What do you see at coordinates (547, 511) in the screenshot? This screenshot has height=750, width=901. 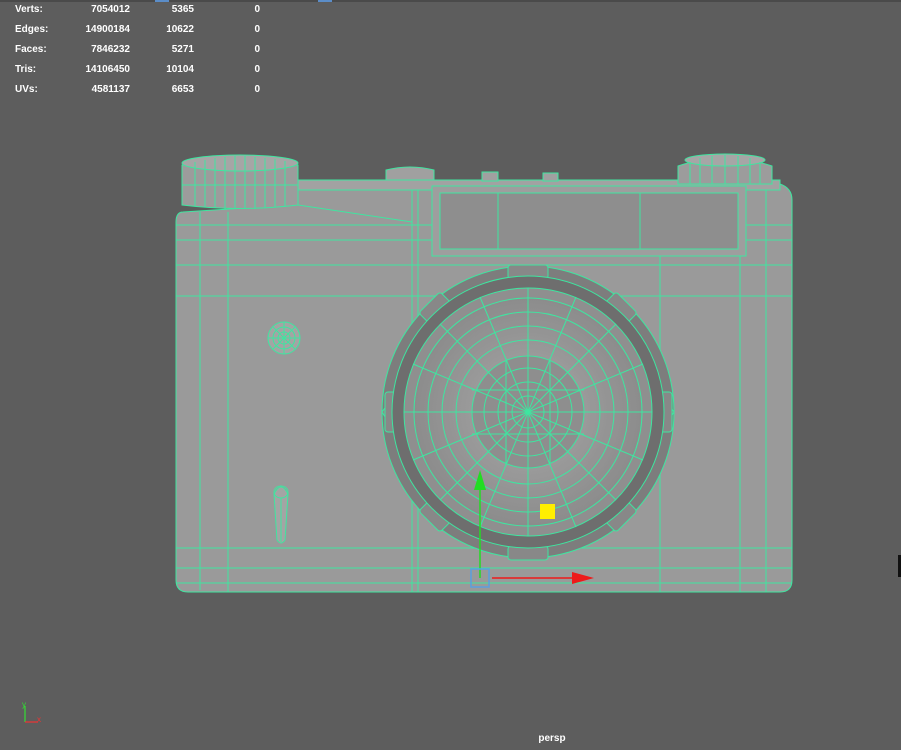 I see `pivot-marker` at bounding box center [547, 511].